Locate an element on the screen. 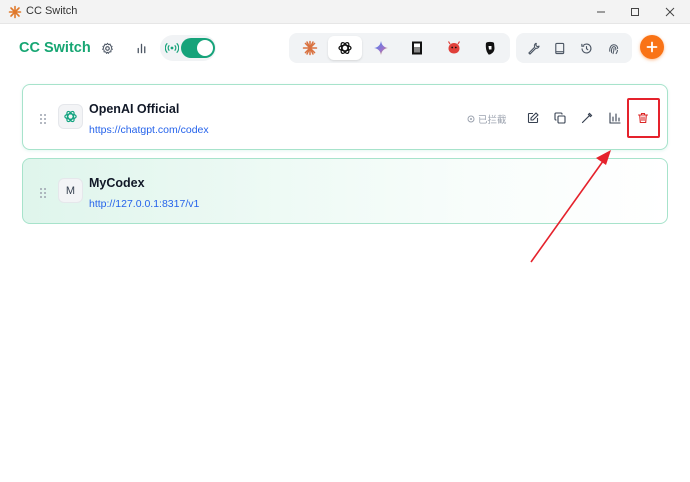  provider-name: MyCodex is located at coordinates (117, 183).